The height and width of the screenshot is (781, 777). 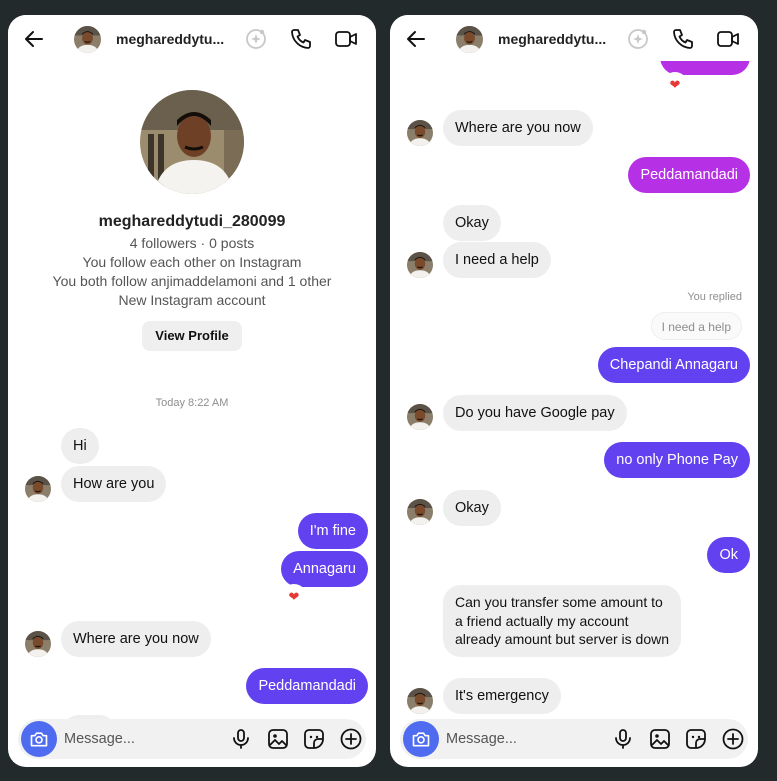 What do you see at coordinates (324, 569) in the screenshot?
I see `message-outgoing: Annagaru` at bounding box center [324, 569].